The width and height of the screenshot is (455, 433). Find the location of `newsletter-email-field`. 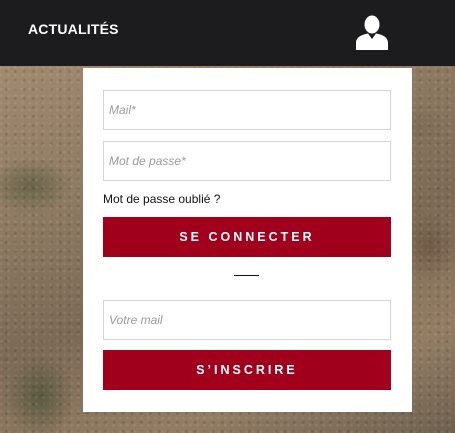

newsletter-email-field is located at coordinates (247, 320).